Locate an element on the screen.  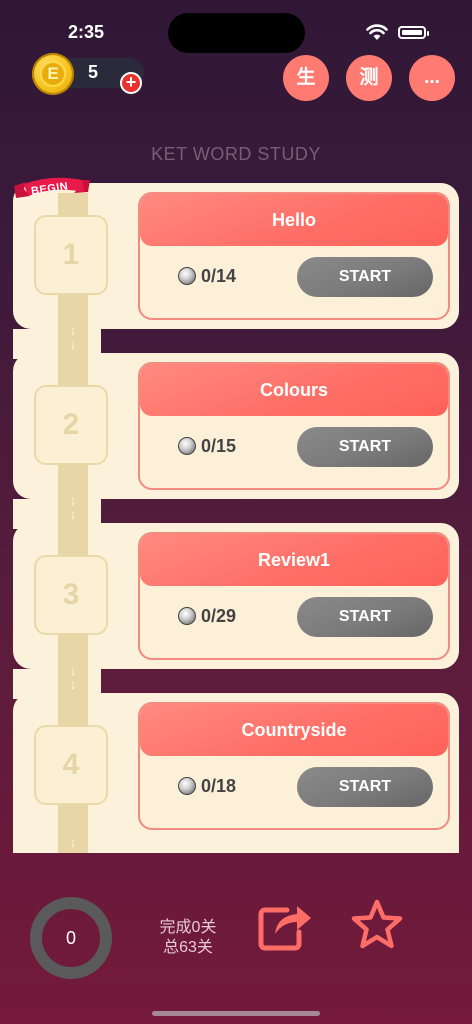
down-arrow-icon: ↓ is located at coordinates (73, 842).